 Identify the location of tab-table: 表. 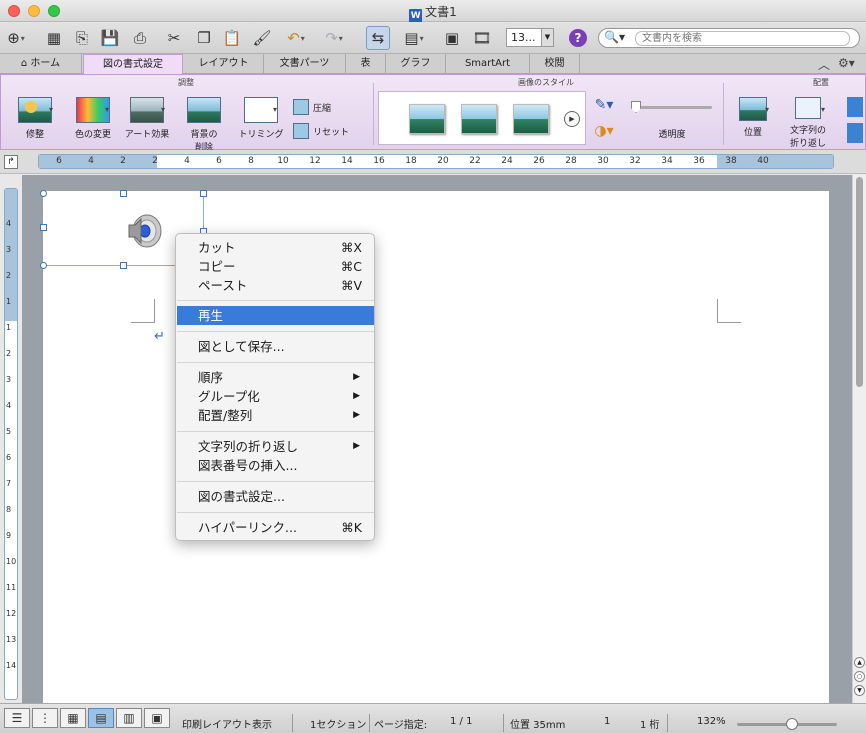
(366, 64).